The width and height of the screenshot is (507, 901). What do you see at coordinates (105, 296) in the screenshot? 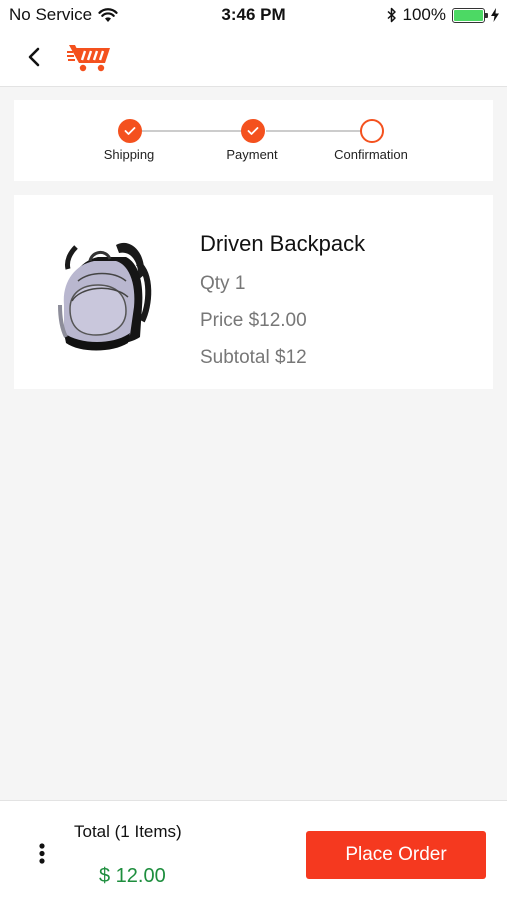
I see `backpack-image` at bounding box center [105, 296].